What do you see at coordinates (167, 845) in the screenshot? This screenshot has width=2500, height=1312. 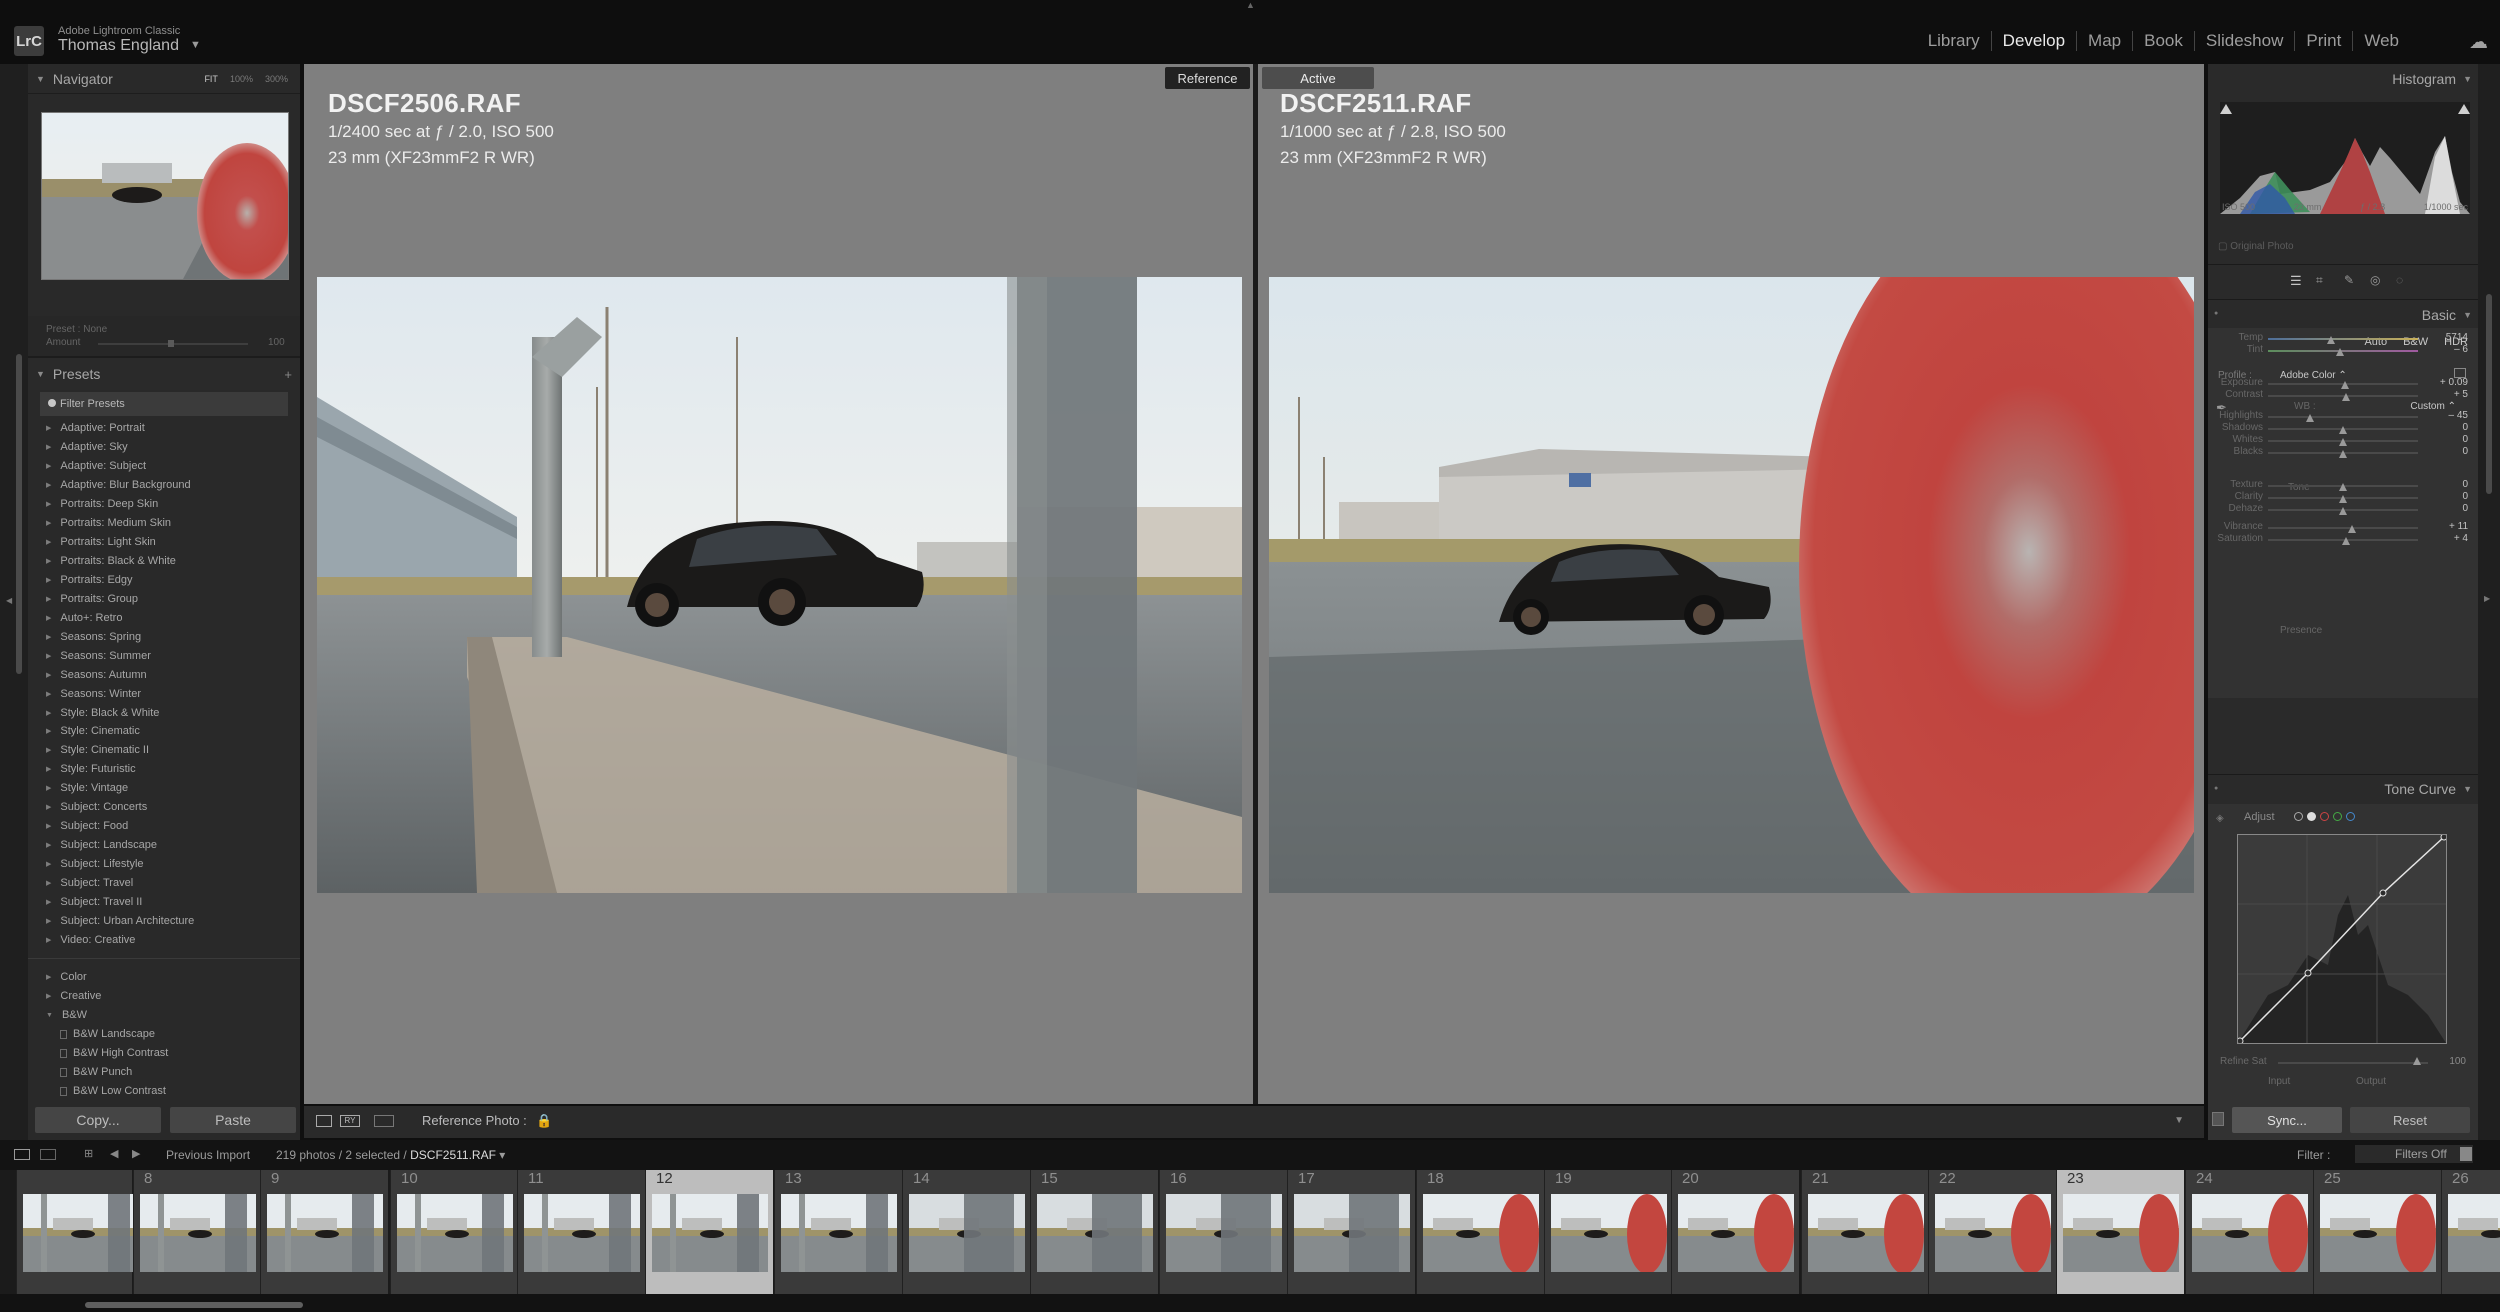 I see `preset-group-item: ▶ Subject: Landscape` at bounding box center [167, 845].